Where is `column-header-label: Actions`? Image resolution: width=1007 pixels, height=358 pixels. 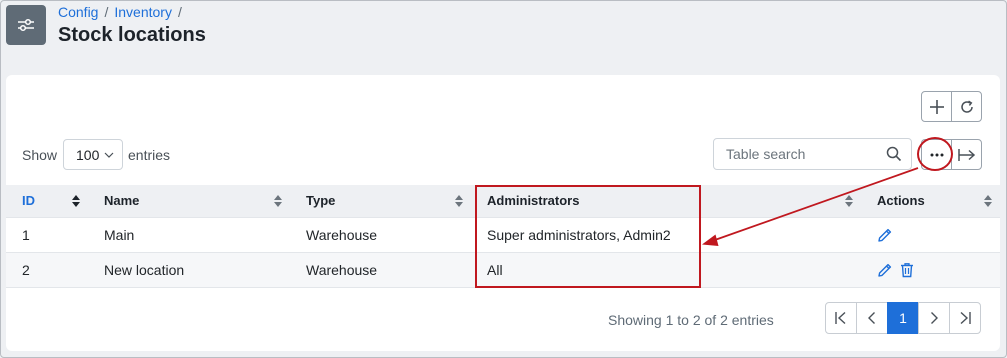
column-header-label: Actions is located at coordinates (901, 201).